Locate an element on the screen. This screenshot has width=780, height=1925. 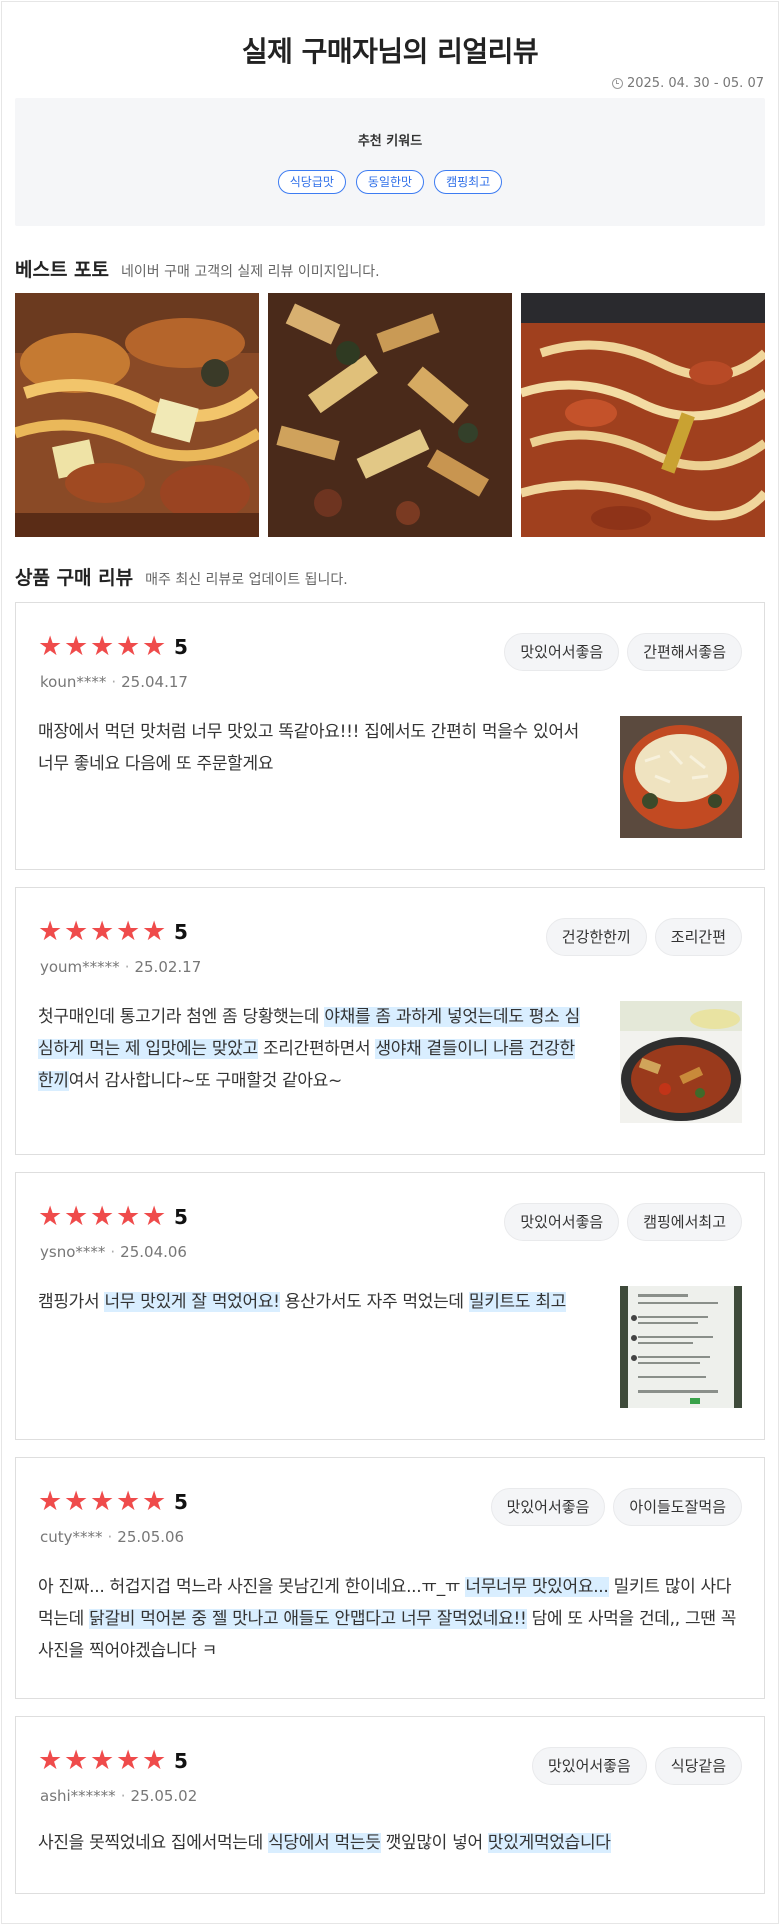
text-highlight: 너무 맛있게 잘 먹었어요! is located at coordinates (192, 1302).